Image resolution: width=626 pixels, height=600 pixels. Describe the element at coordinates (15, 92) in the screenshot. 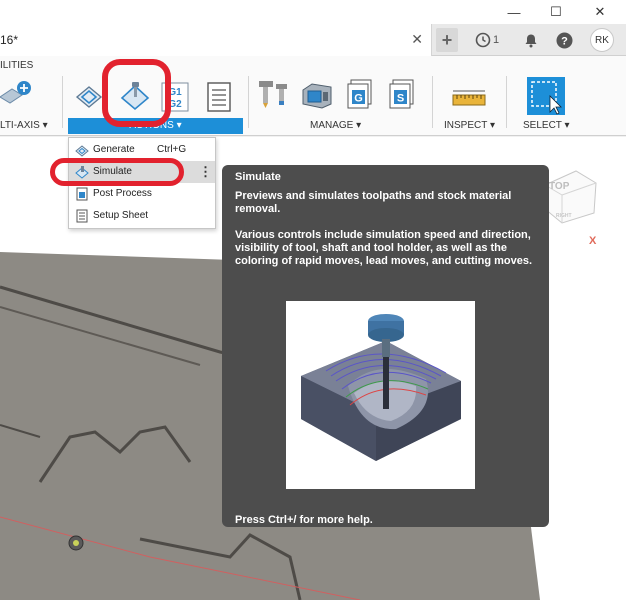

I see `multi-axis-icon` at that location.